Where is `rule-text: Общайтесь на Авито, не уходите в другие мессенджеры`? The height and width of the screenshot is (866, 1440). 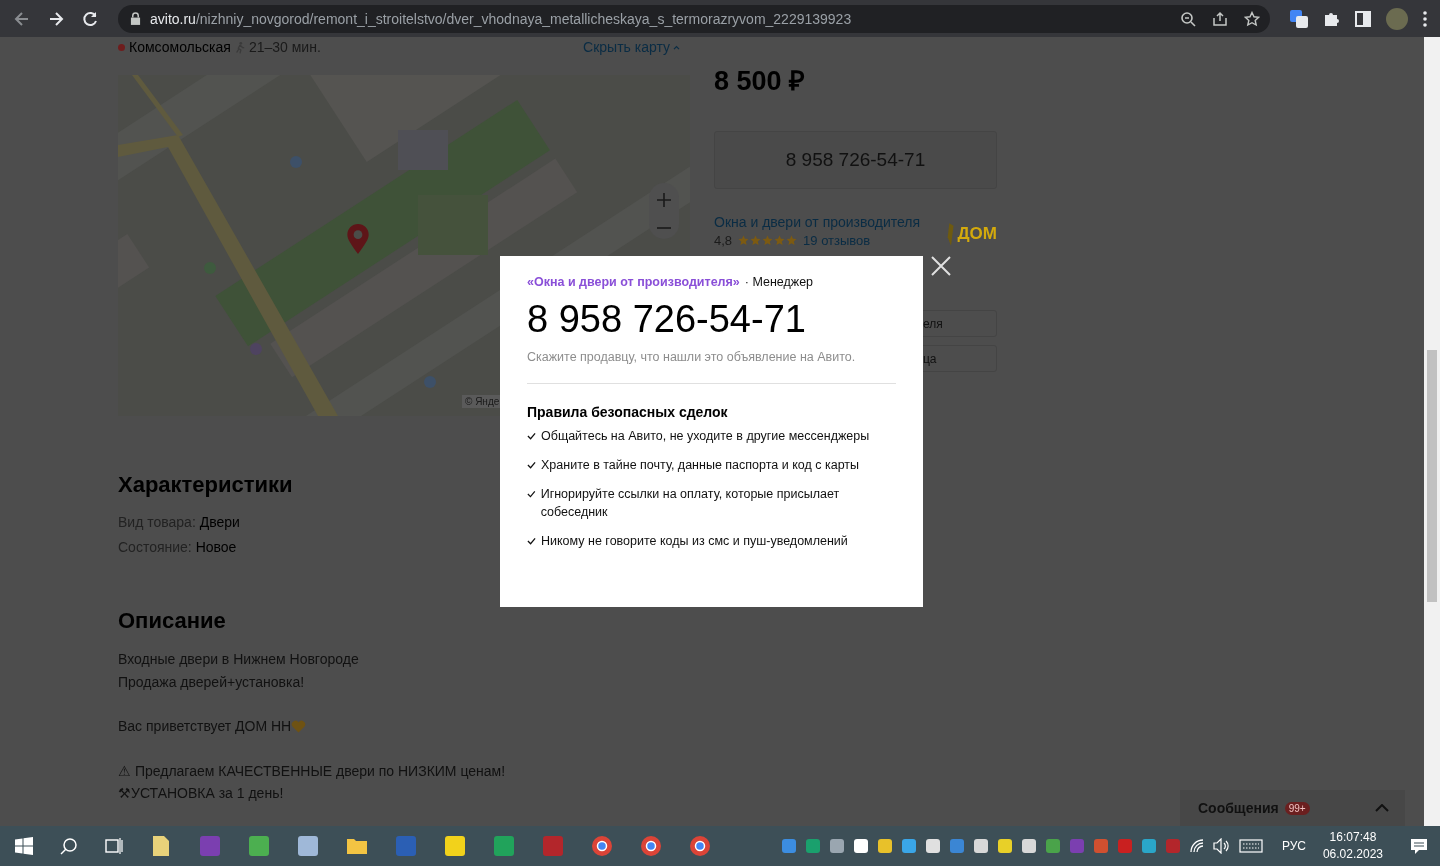 rule-text: Общайтесь на Авито, не уходите в другие мессенджеры is located at coordinates (705, 436).